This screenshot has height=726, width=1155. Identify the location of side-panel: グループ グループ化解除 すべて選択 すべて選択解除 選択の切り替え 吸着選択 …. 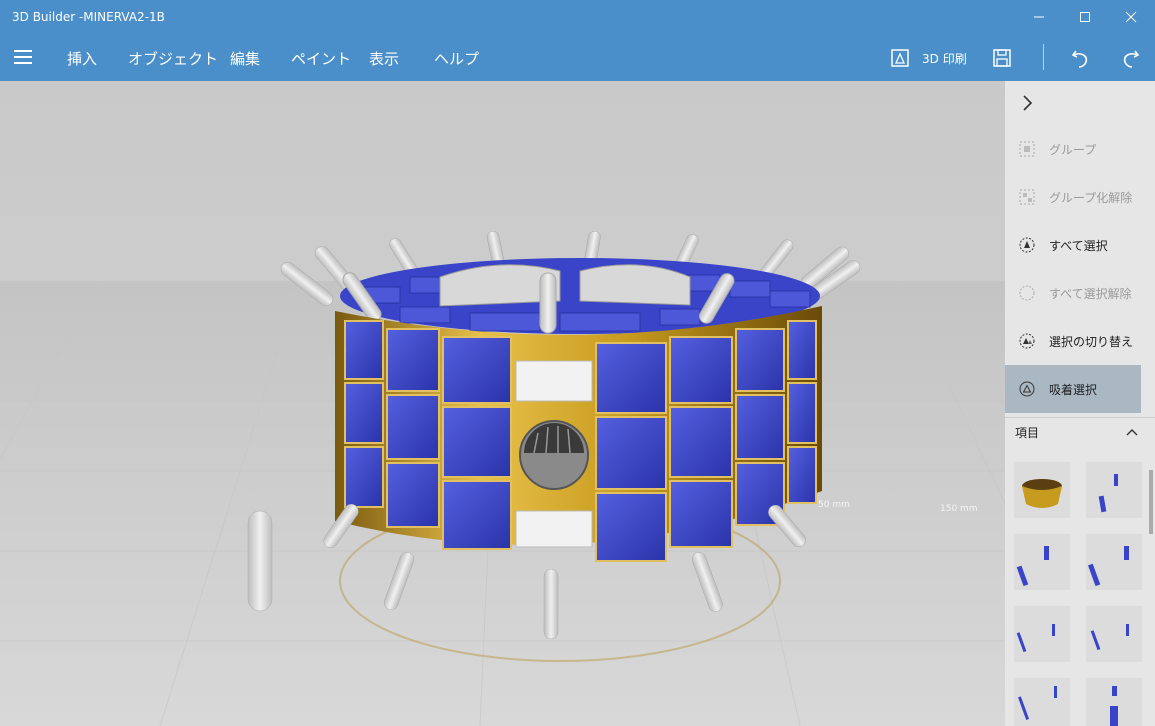
(1080, 403).